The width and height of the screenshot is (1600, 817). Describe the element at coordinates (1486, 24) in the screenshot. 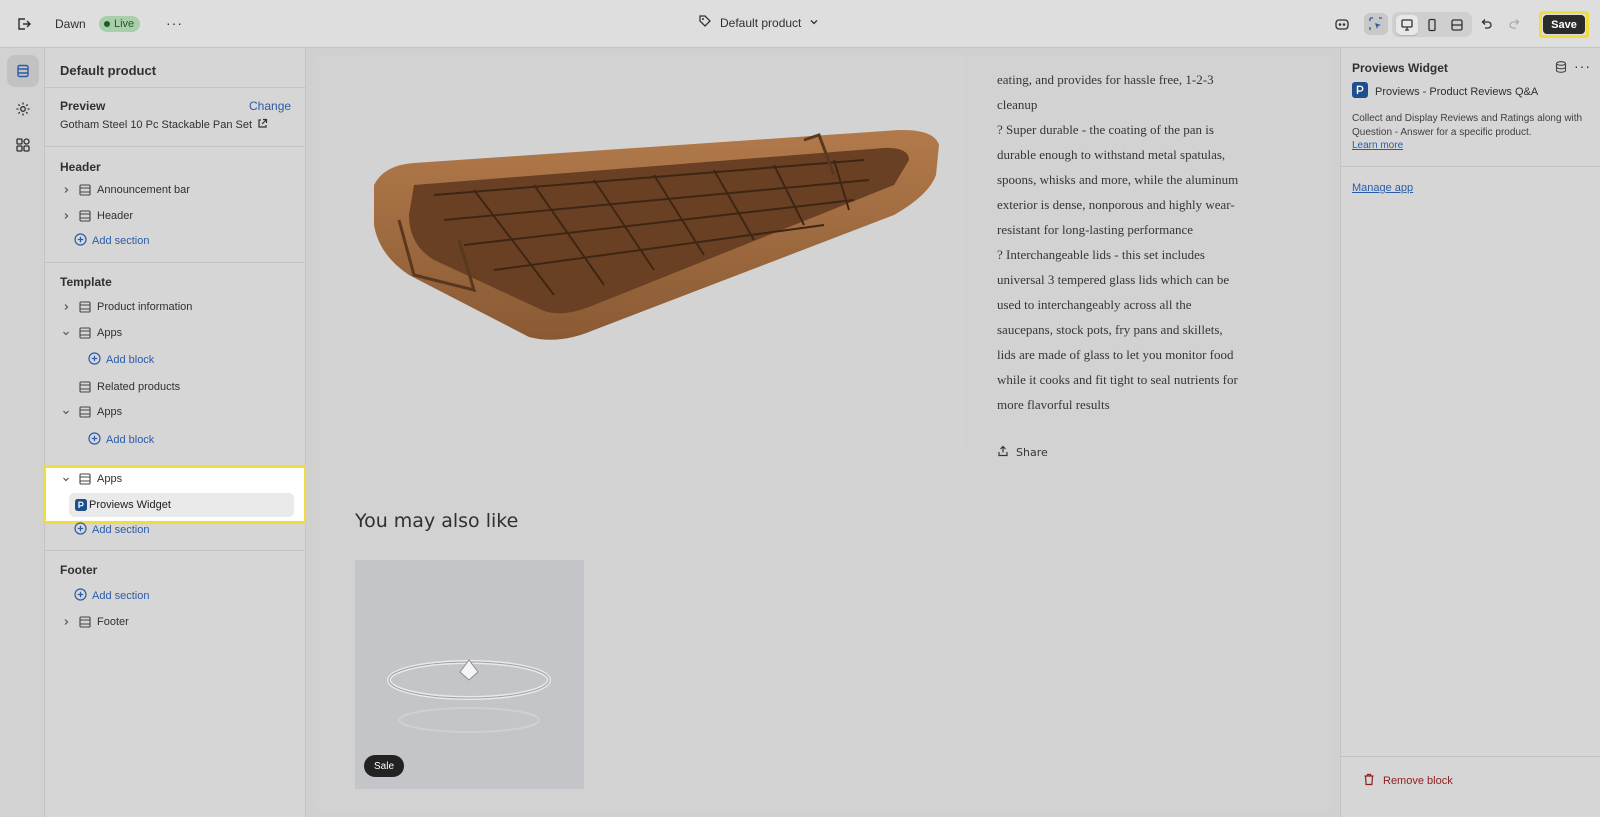

I see `undo-icon` at that location.